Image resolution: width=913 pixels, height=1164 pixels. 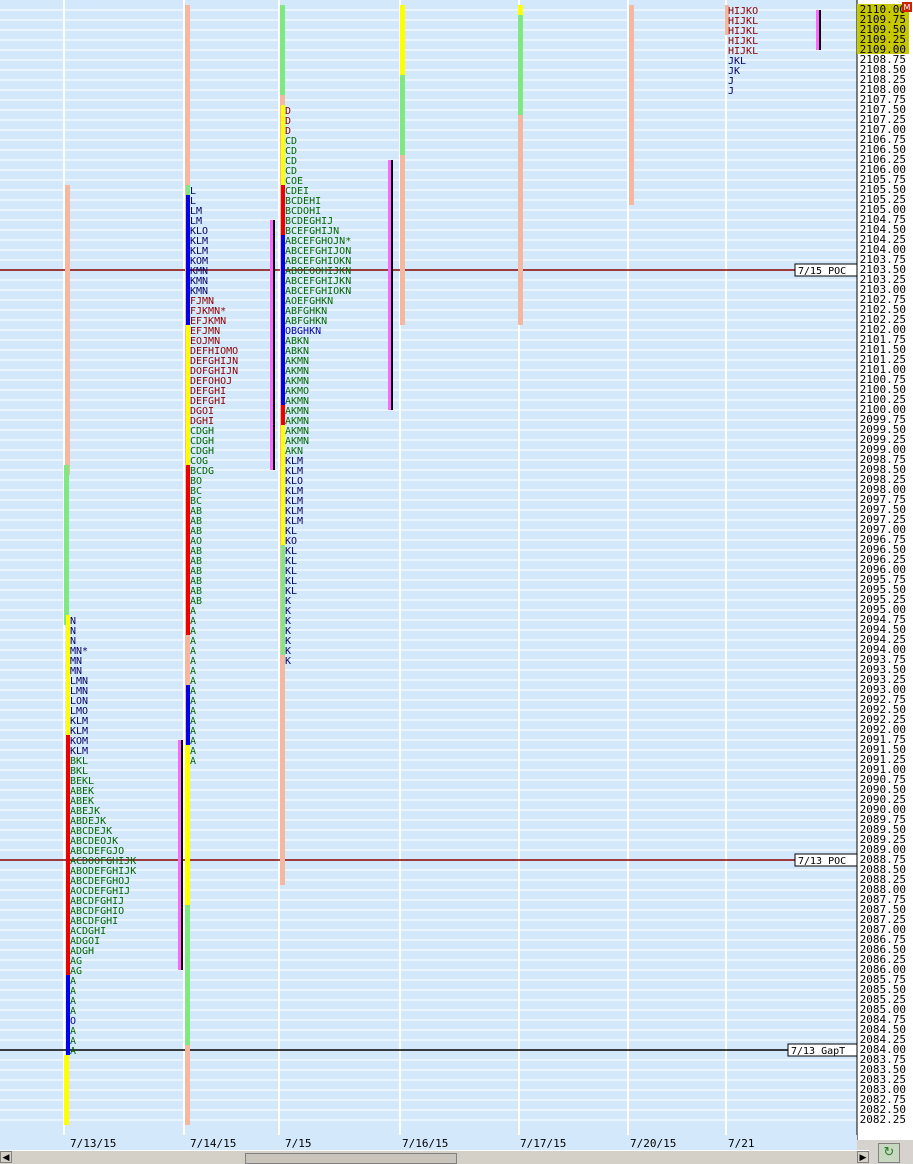 I want to click on horizontal-scrollbar: ◀ ▶, so click(x=434, y=1157).